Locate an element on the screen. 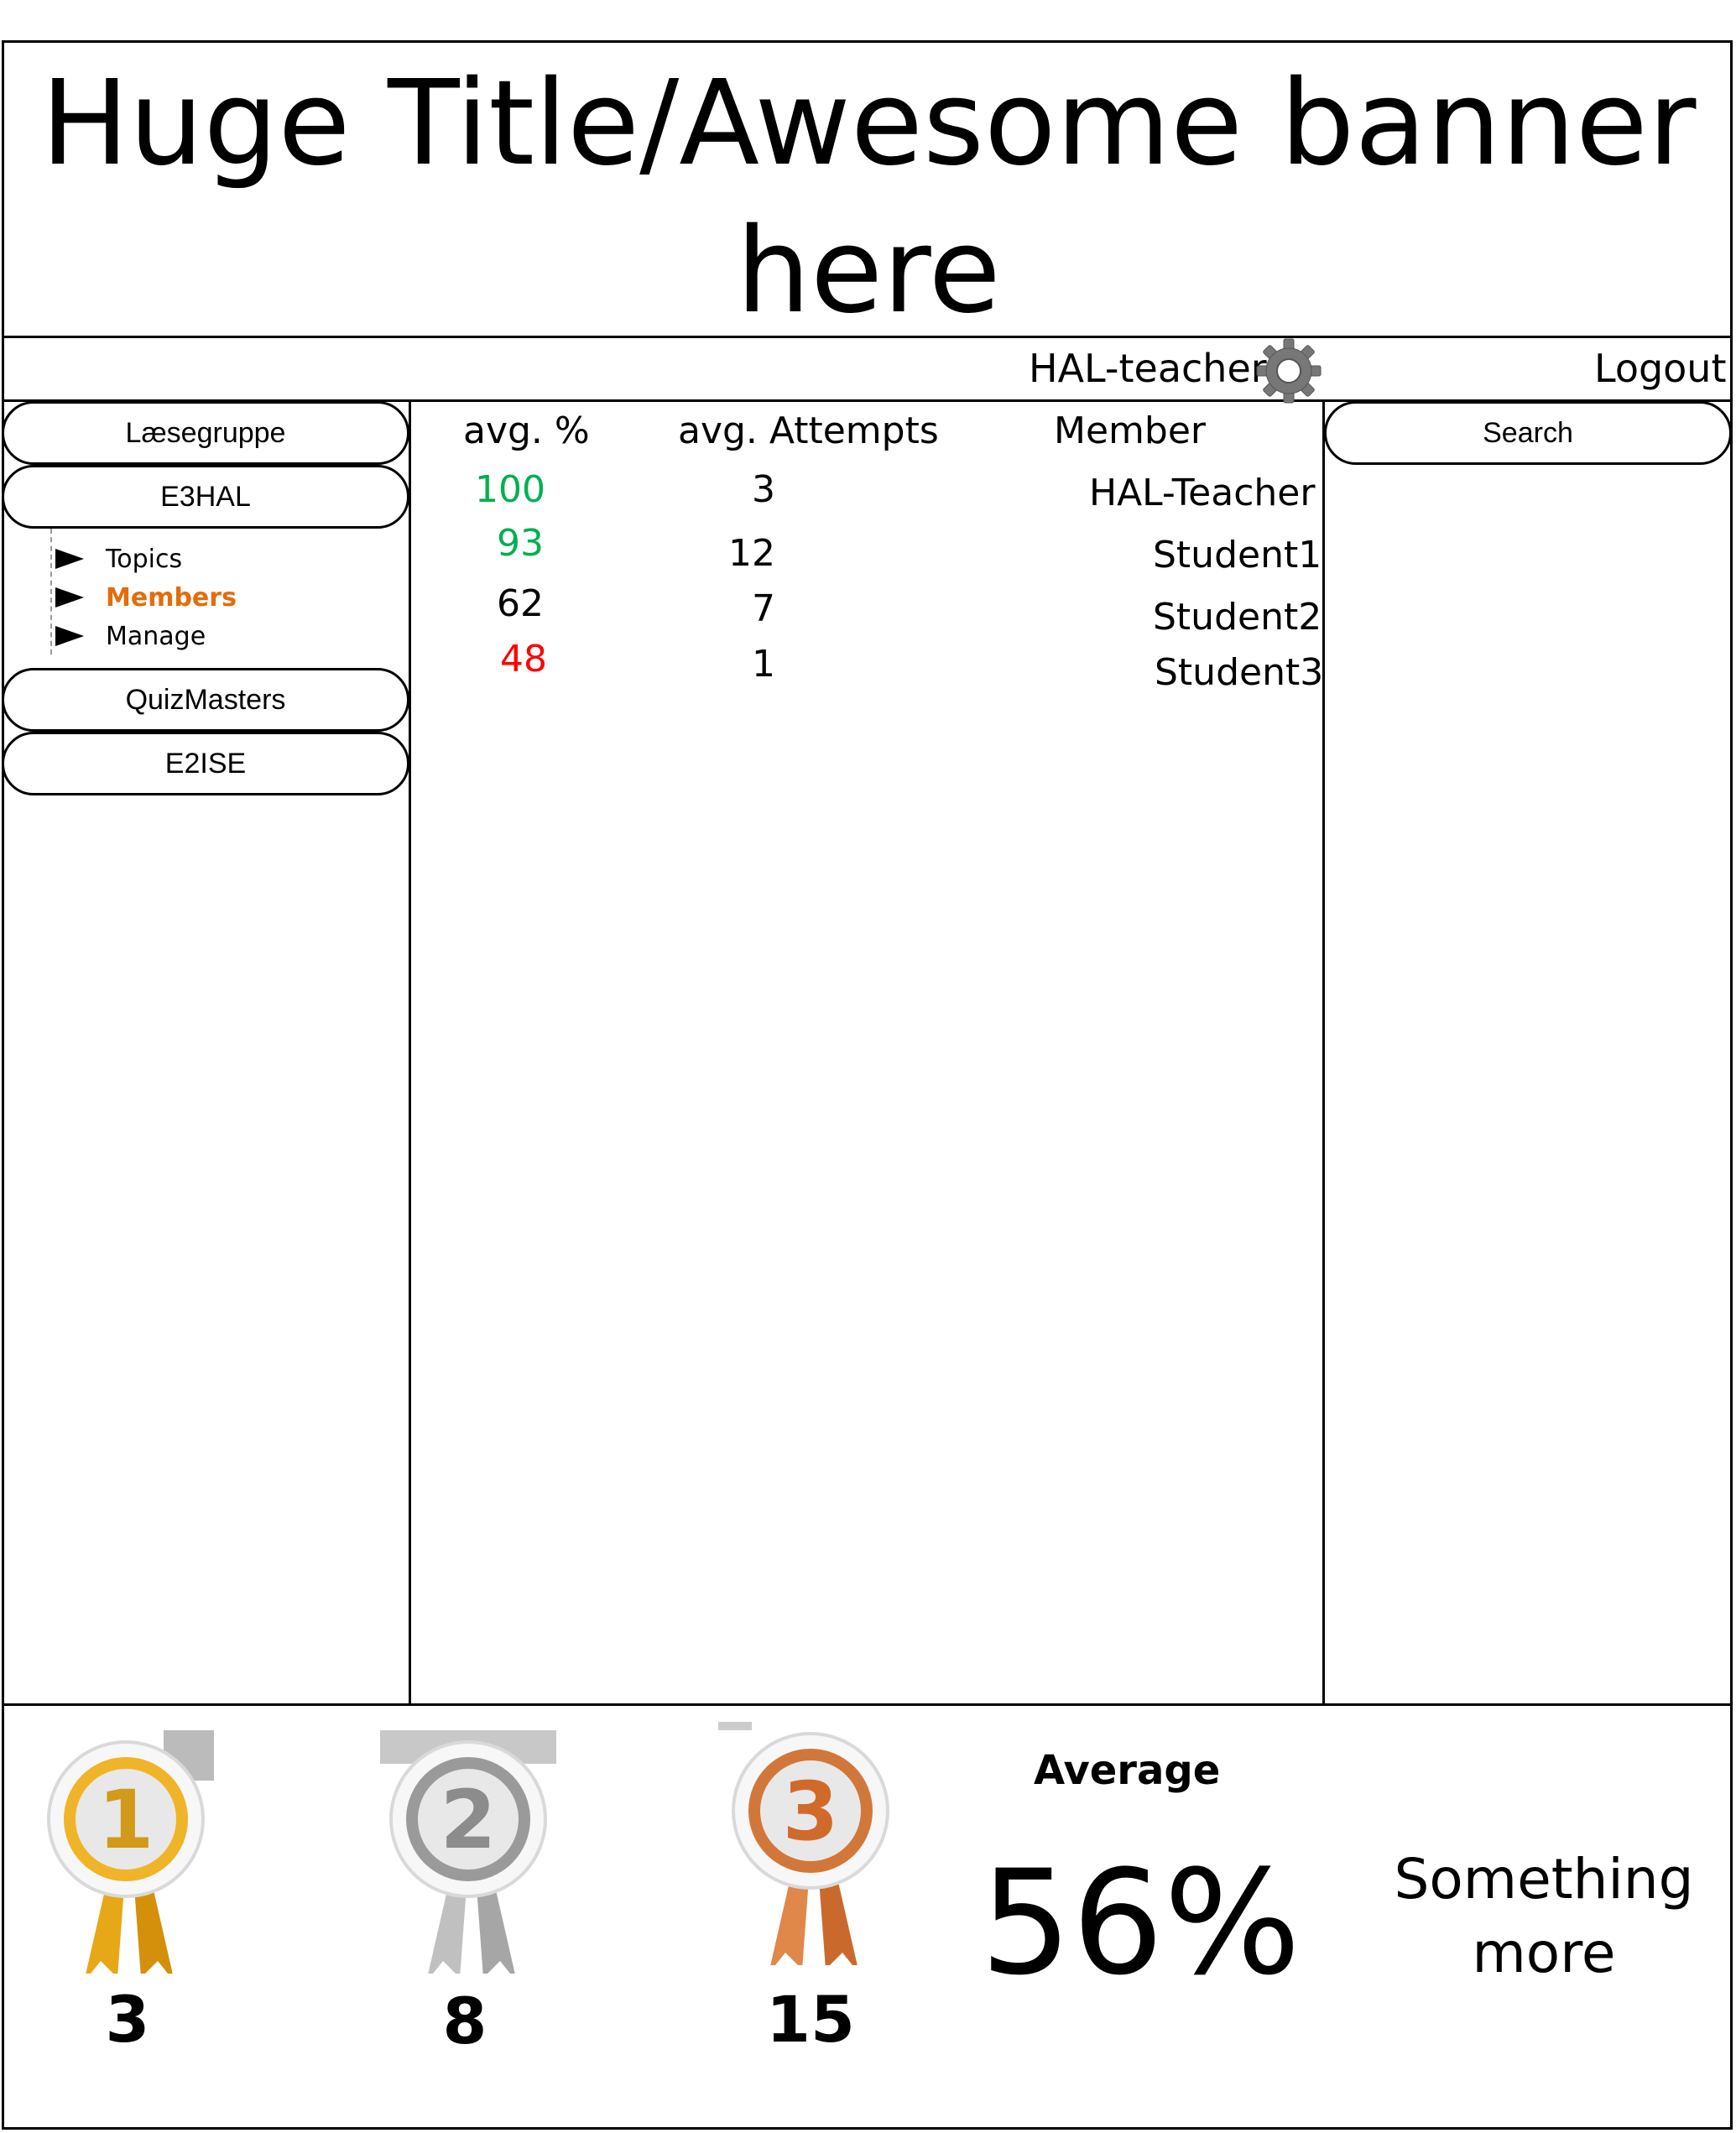  group-button-e2ise: E2ISE is located at coordinates (206, 763).